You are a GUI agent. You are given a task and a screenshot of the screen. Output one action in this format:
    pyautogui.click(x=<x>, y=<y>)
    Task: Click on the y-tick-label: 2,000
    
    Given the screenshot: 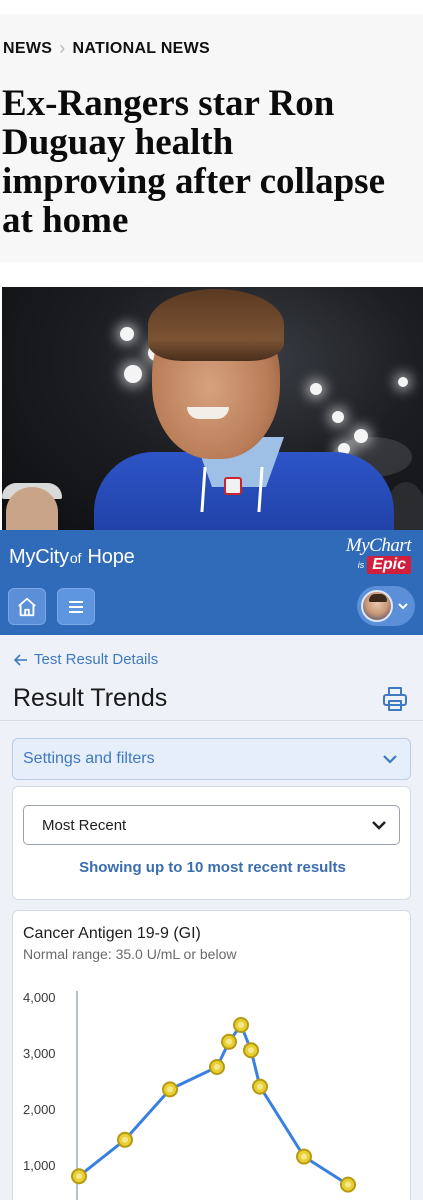 What is the action you would take?
    pyautogui.click(x=39, y=1109)
    